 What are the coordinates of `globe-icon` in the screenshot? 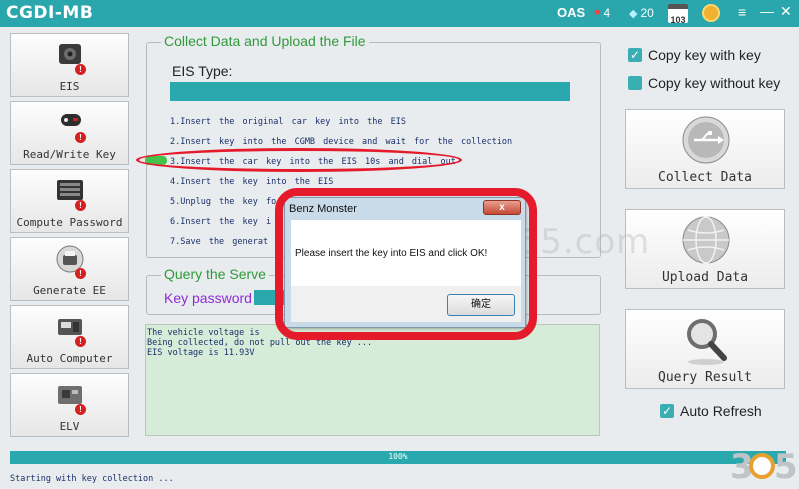 It's located at (706, 240).